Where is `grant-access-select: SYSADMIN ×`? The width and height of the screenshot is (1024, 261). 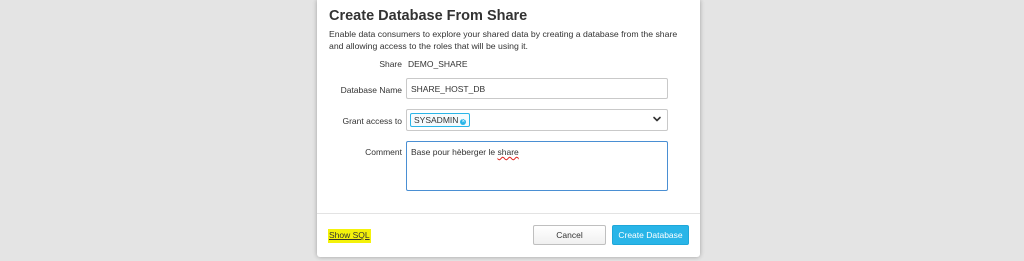
grant-access-select: SYSADMIN × is located at coordinates (537, 120).